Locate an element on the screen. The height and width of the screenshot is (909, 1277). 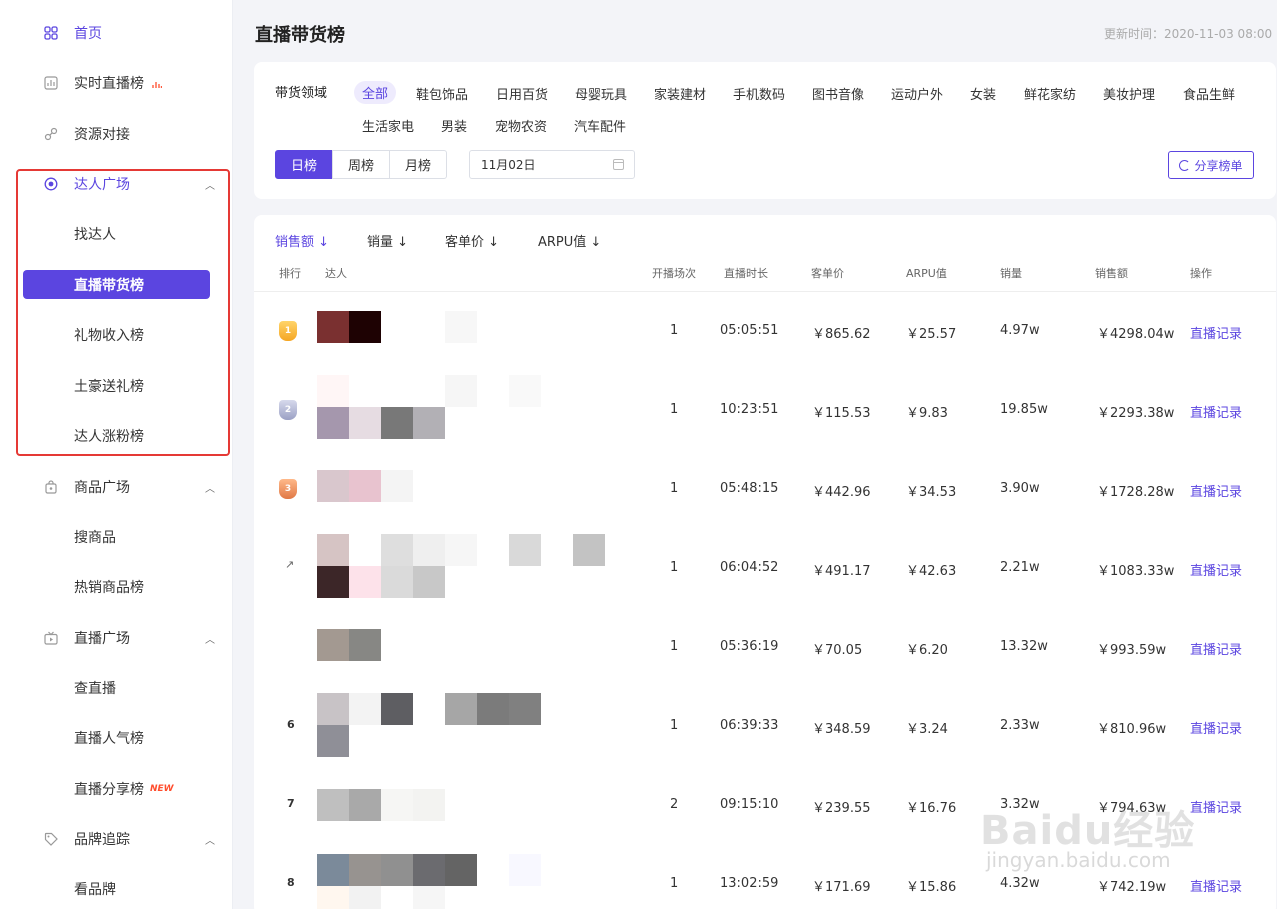
column-header: 达人 is located at coordinates (336, 273).